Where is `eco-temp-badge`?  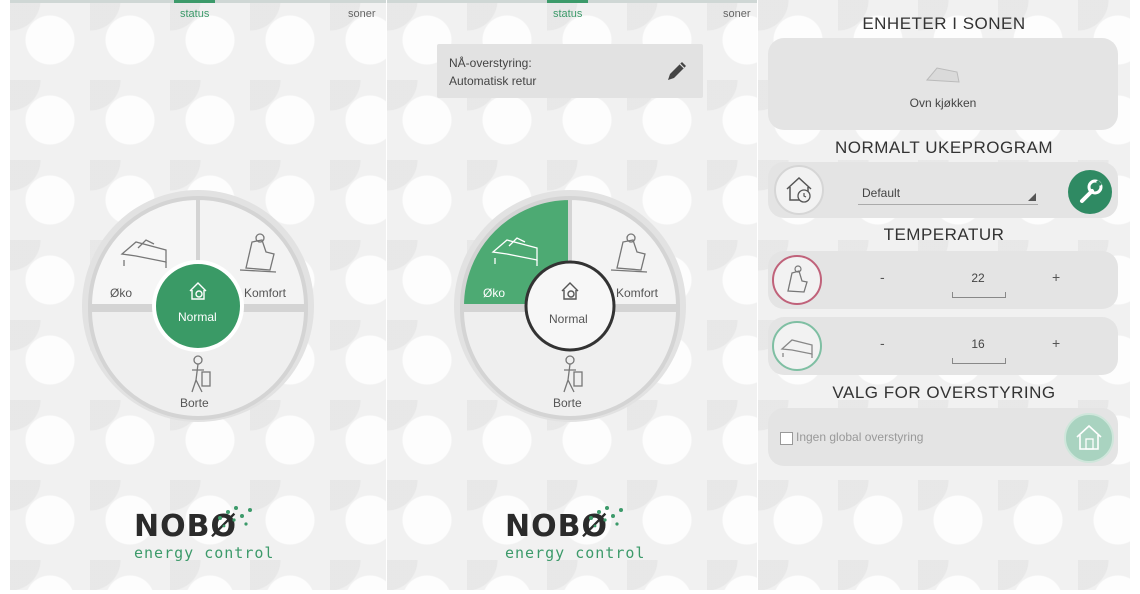
eco-temp-badge is located at coordinates (797, 346).